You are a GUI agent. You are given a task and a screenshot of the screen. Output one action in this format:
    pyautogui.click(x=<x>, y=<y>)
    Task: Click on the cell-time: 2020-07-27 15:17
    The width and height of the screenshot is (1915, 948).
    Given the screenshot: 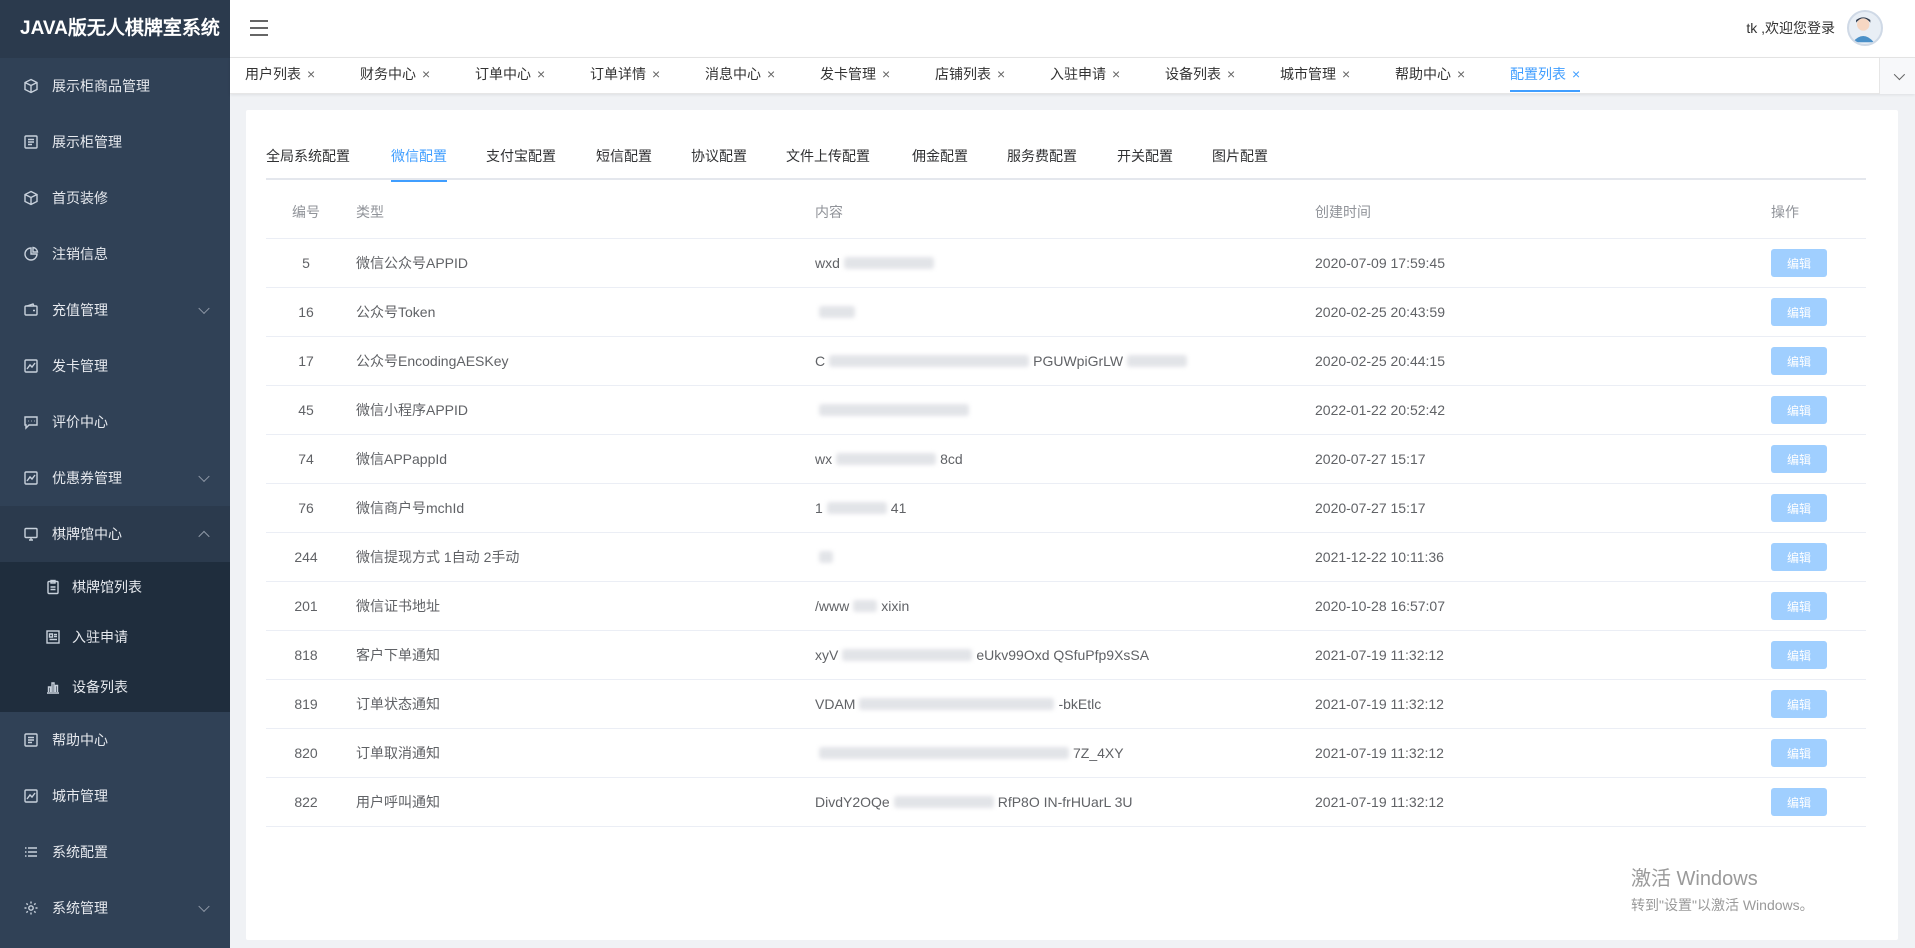 What is the action you would take?
    pyautogui.click(x=1370, y=459)
    